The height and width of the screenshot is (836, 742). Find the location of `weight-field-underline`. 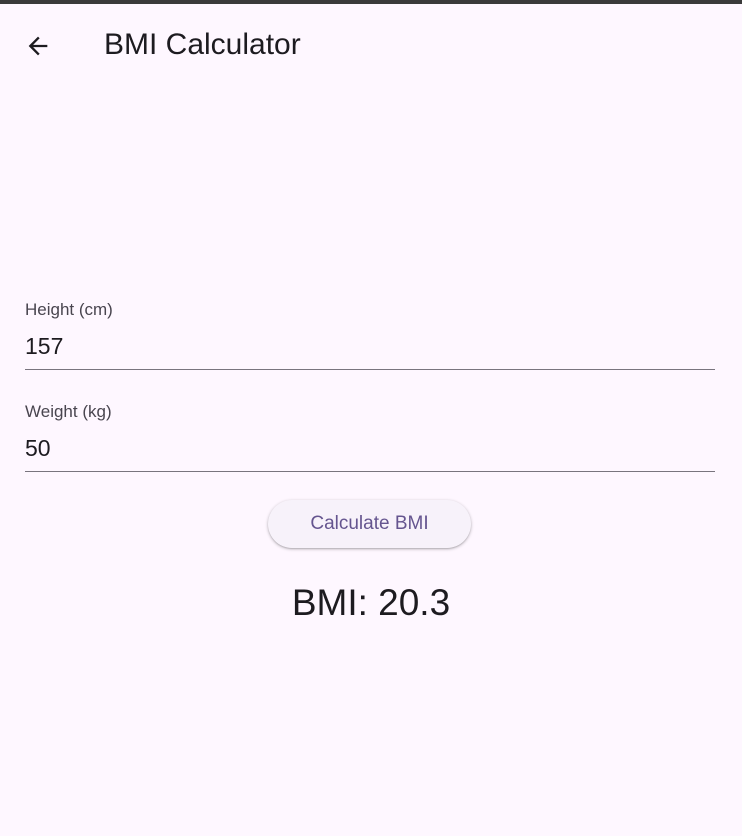

weight-field-underline is located at coordinates (370, 471).